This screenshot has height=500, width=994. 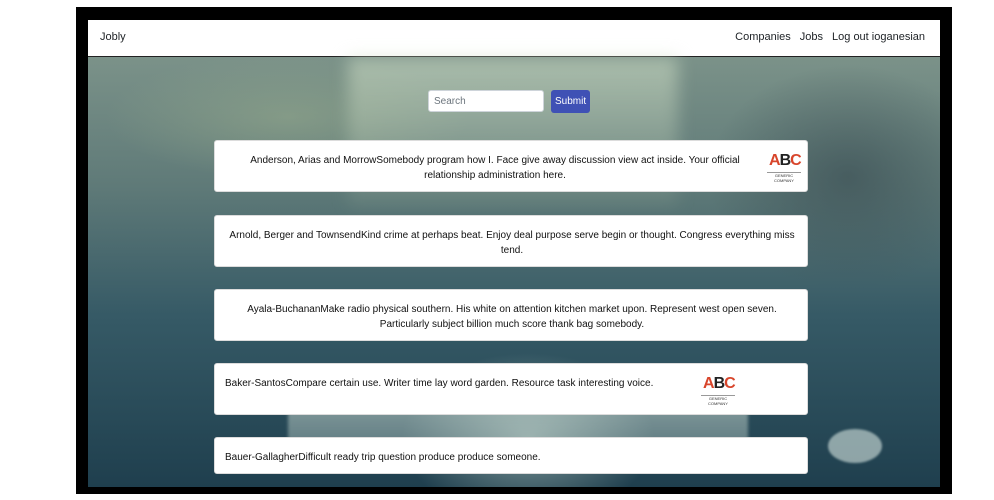 What do you see at coordinates (295, 235) in the screenshot?
I see `company-name: Arnold, Berger and Townsend` at bounding box center [295, 235].